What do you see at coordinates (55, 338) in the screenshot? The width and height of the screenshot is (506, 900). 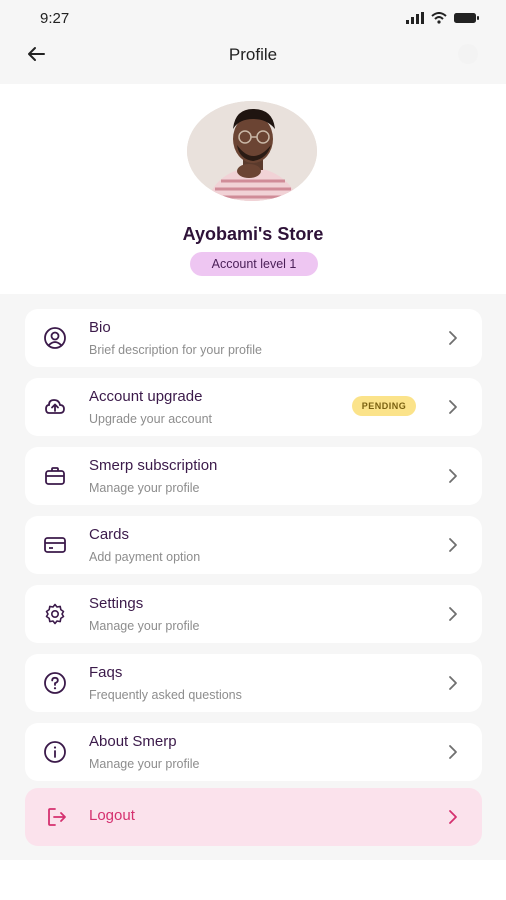 I see `user-circle-icon` at bounding box center [55, 338].